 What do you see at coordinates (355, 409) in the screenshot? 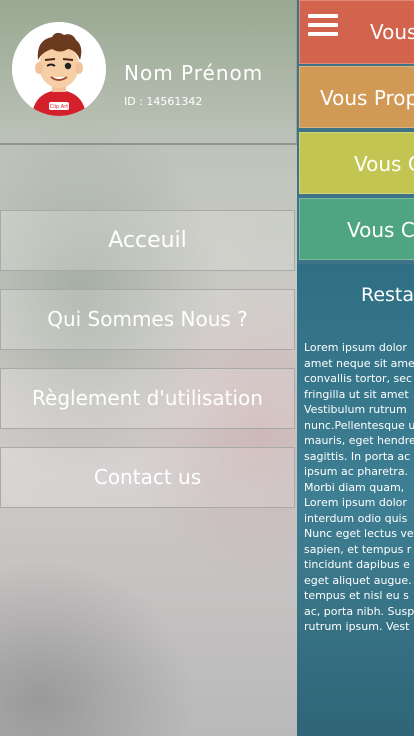
I see `description-line: Vestibulum rutrum` at bounding box center [355, 409].